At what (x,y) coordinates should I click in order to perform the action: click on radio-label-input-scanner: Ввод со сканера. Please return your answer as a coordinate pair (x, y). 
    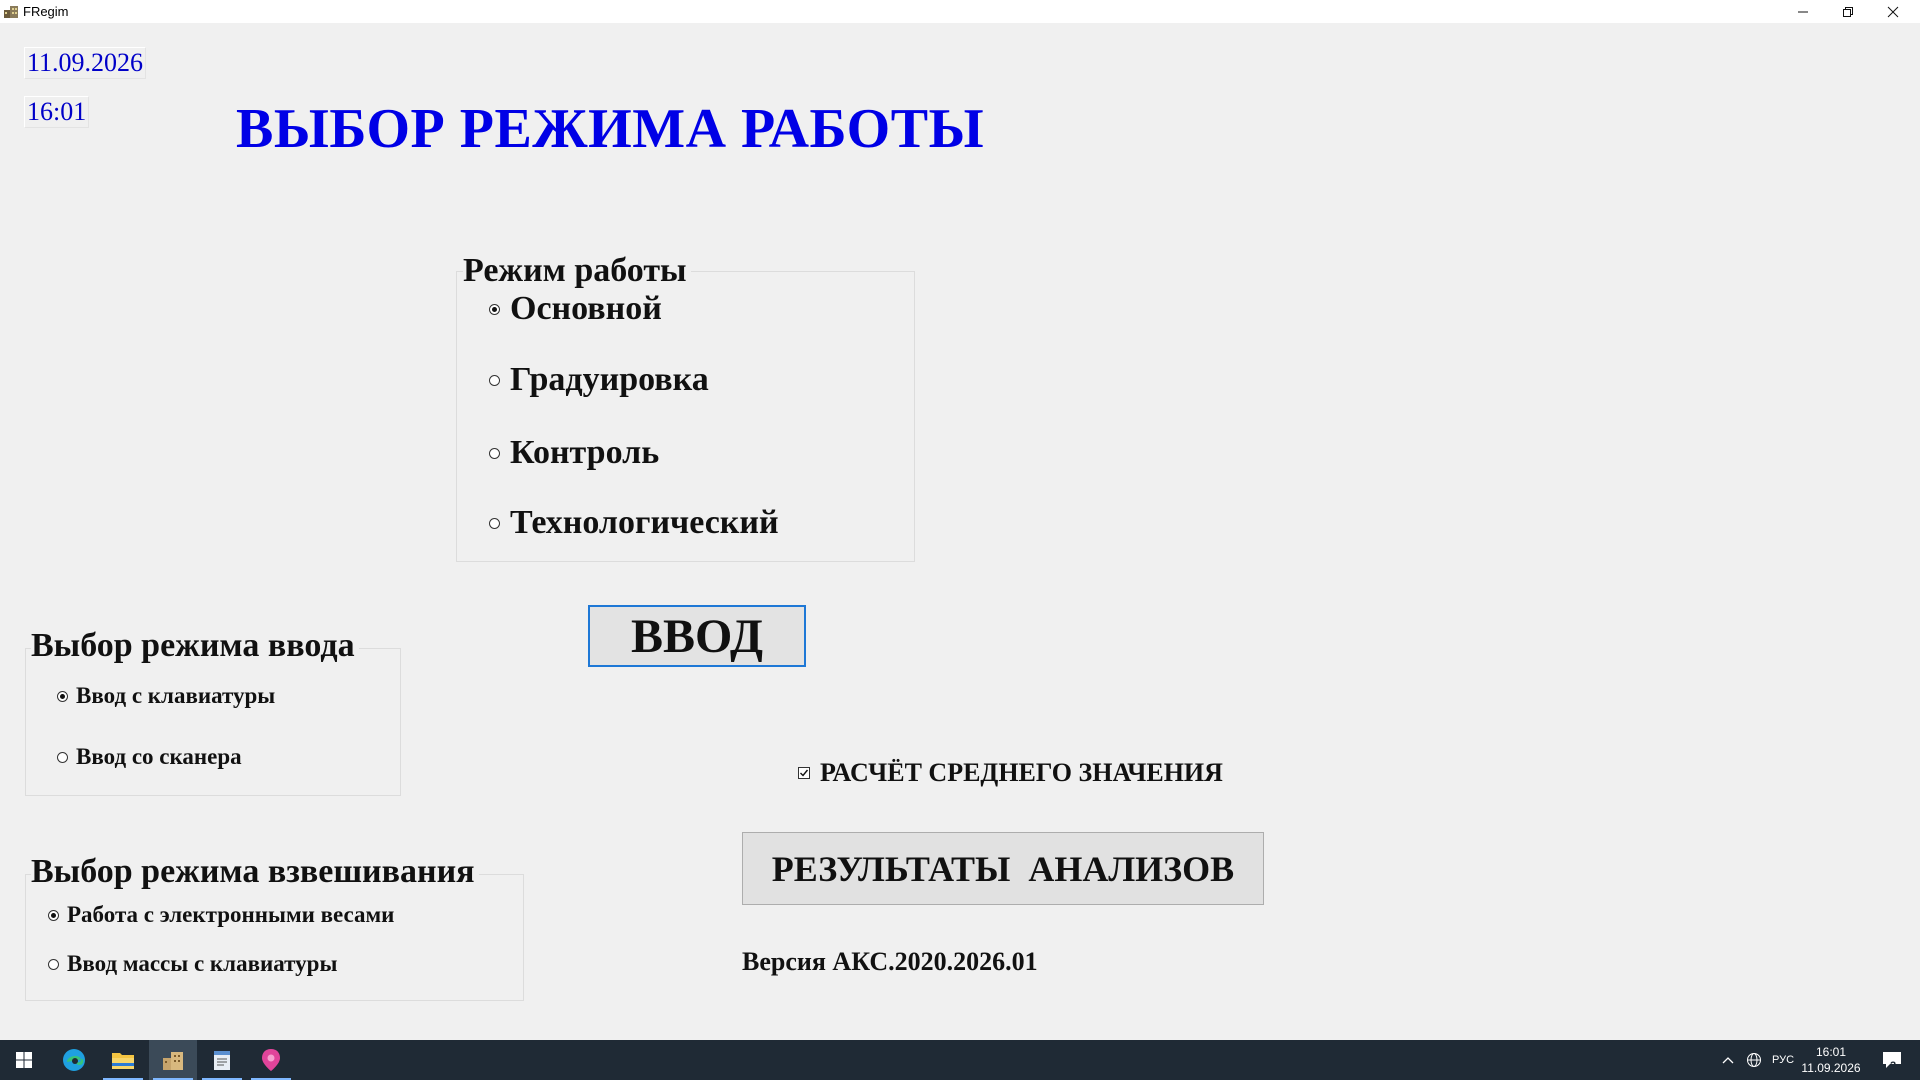
    Looking at the image, I should click on (159, 756).